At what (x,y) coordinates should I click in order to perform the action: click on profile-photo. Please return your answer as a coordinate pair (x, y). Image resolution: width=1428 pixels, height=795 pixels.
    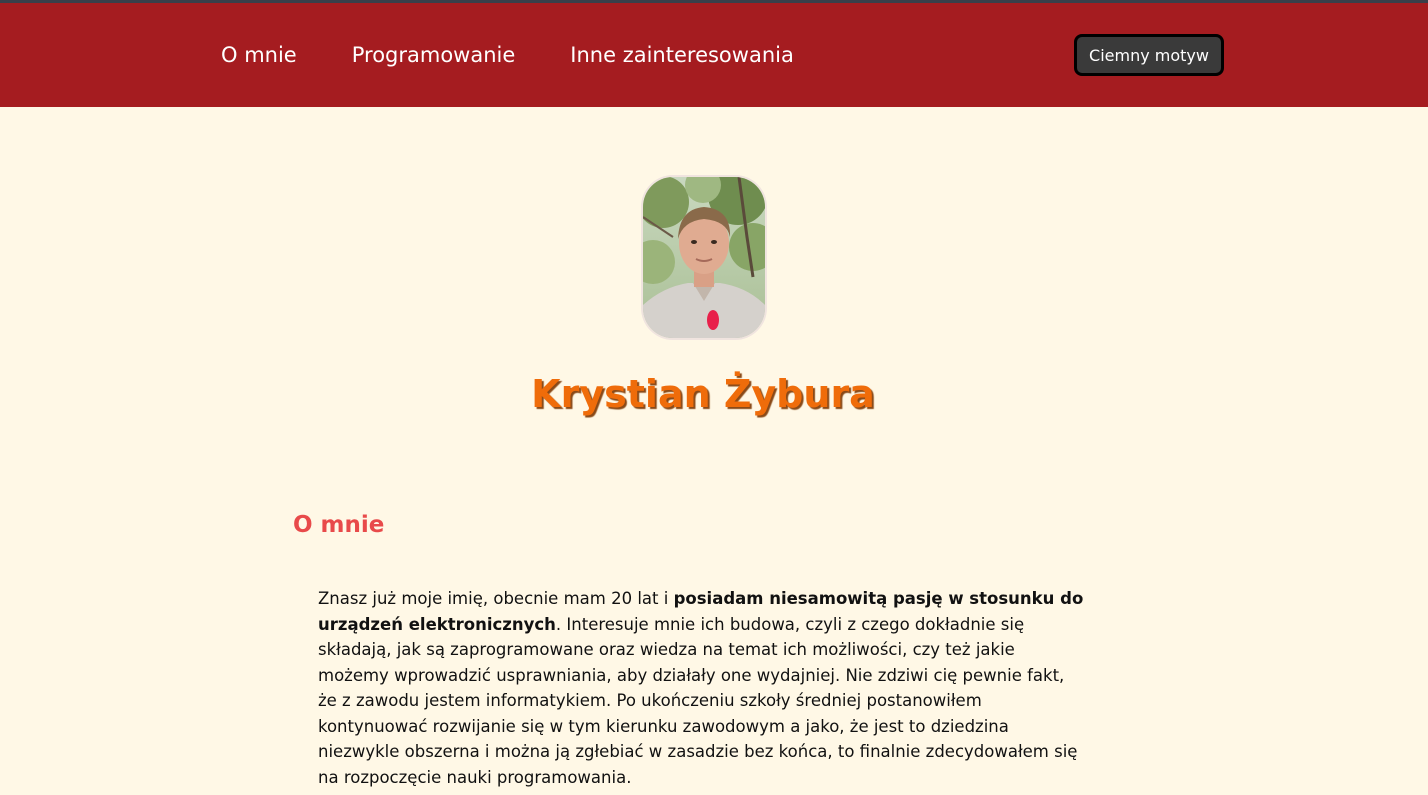
    Looking at the image, I should click on (704, 257).